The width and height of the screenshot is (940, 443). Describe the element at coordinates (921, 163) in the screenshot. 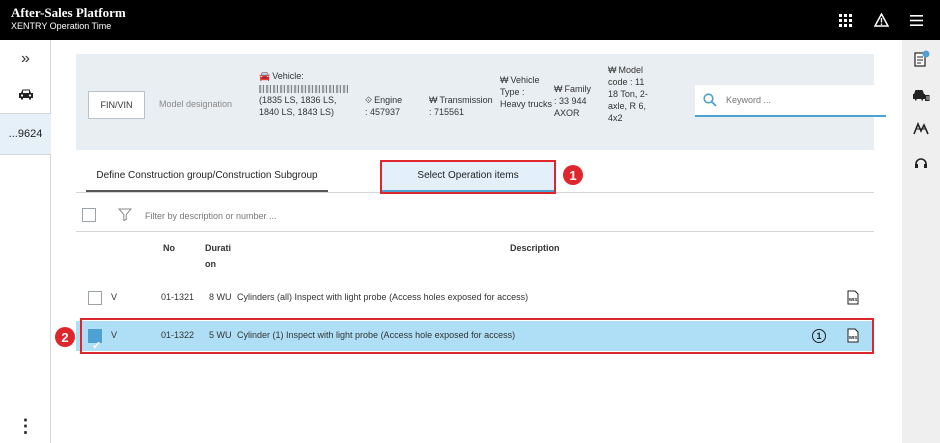

I see `headset-icon` at that location.